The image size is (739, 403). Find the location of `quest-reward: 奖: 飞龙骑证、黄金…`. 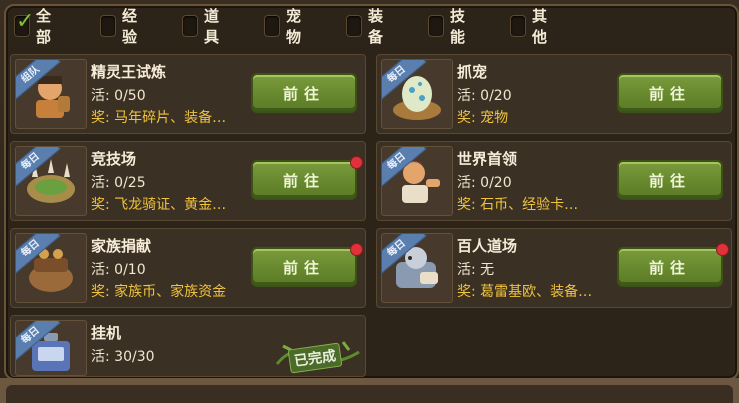

quest-reward: 奖: 飞龙骑证、黄金… is located at coordinates (158, 204).